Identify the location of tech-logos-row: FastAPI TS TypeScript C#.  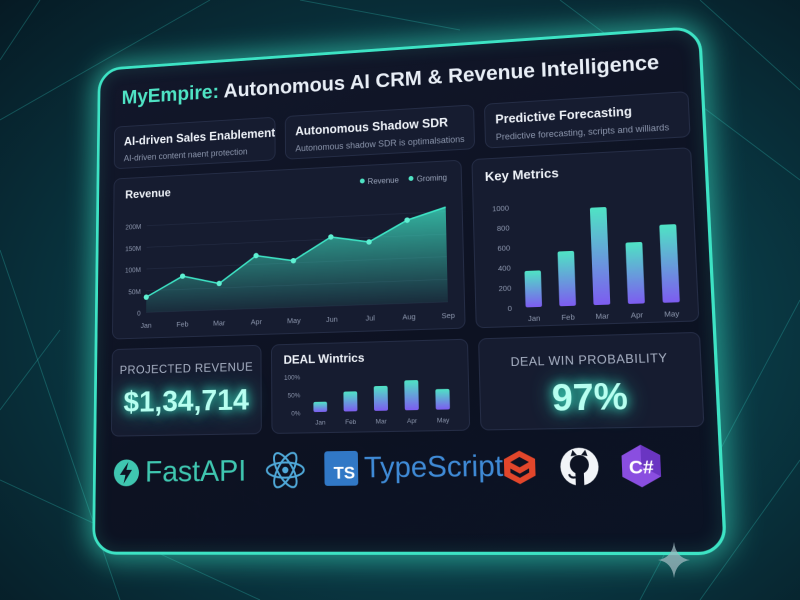
(410, 476).